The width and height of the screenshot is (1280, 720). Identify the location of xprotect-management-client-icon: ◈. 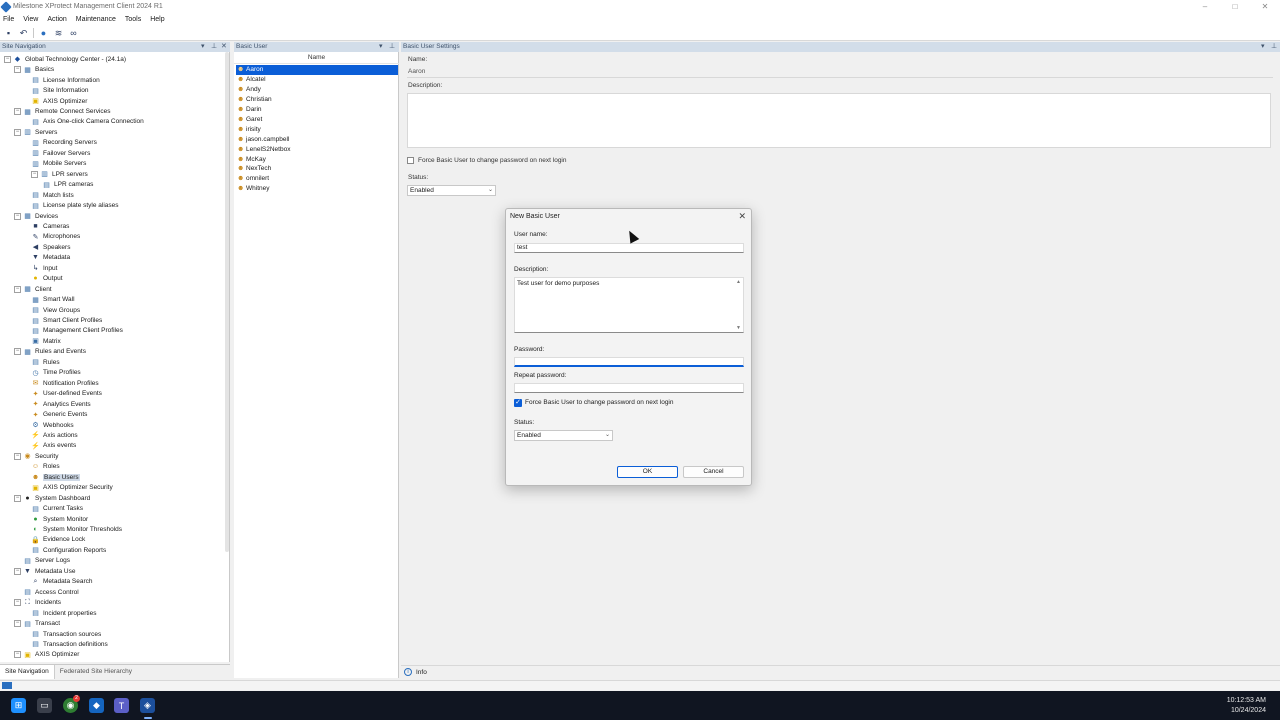
(147, 705).